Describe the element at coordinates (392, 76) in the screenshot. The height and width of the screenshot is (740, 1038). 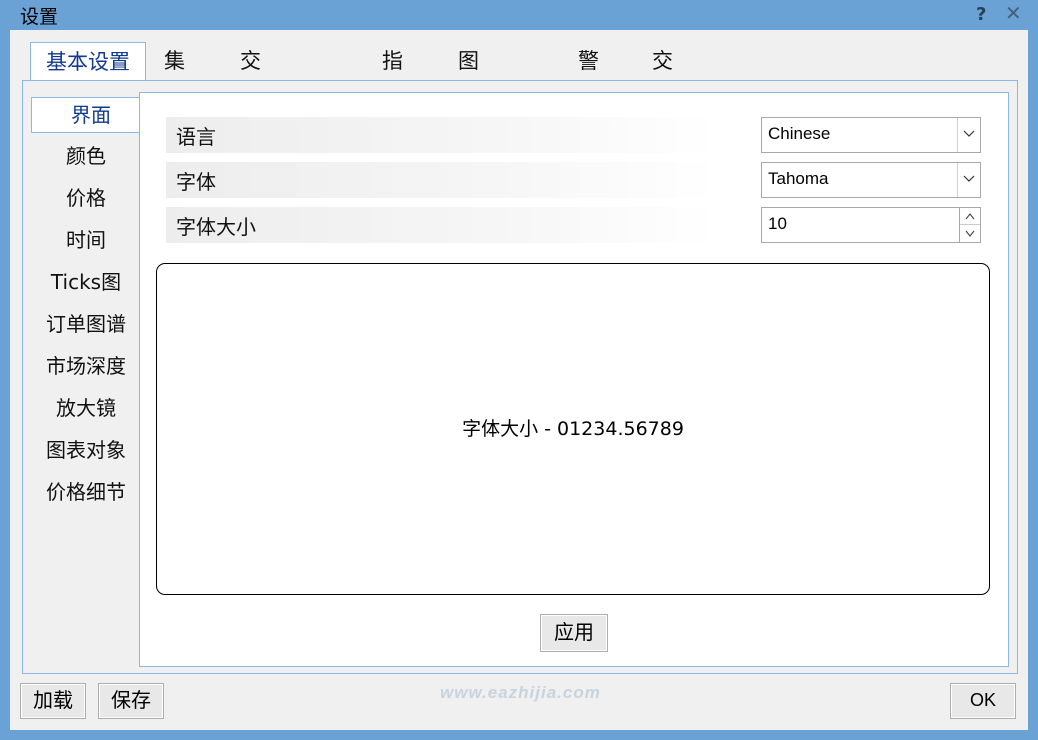
I see `tab-indicators: 指标` at that location.